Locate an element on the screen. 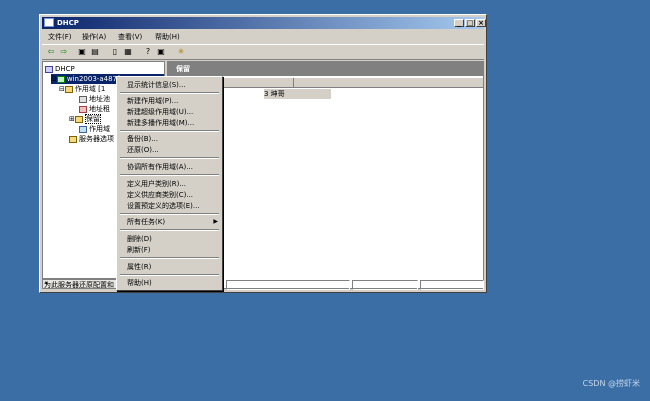 Image resolution: width=650 pixels, height=401 pixels. up-folder-icon: ▣ is located at coordinates (82, 52).